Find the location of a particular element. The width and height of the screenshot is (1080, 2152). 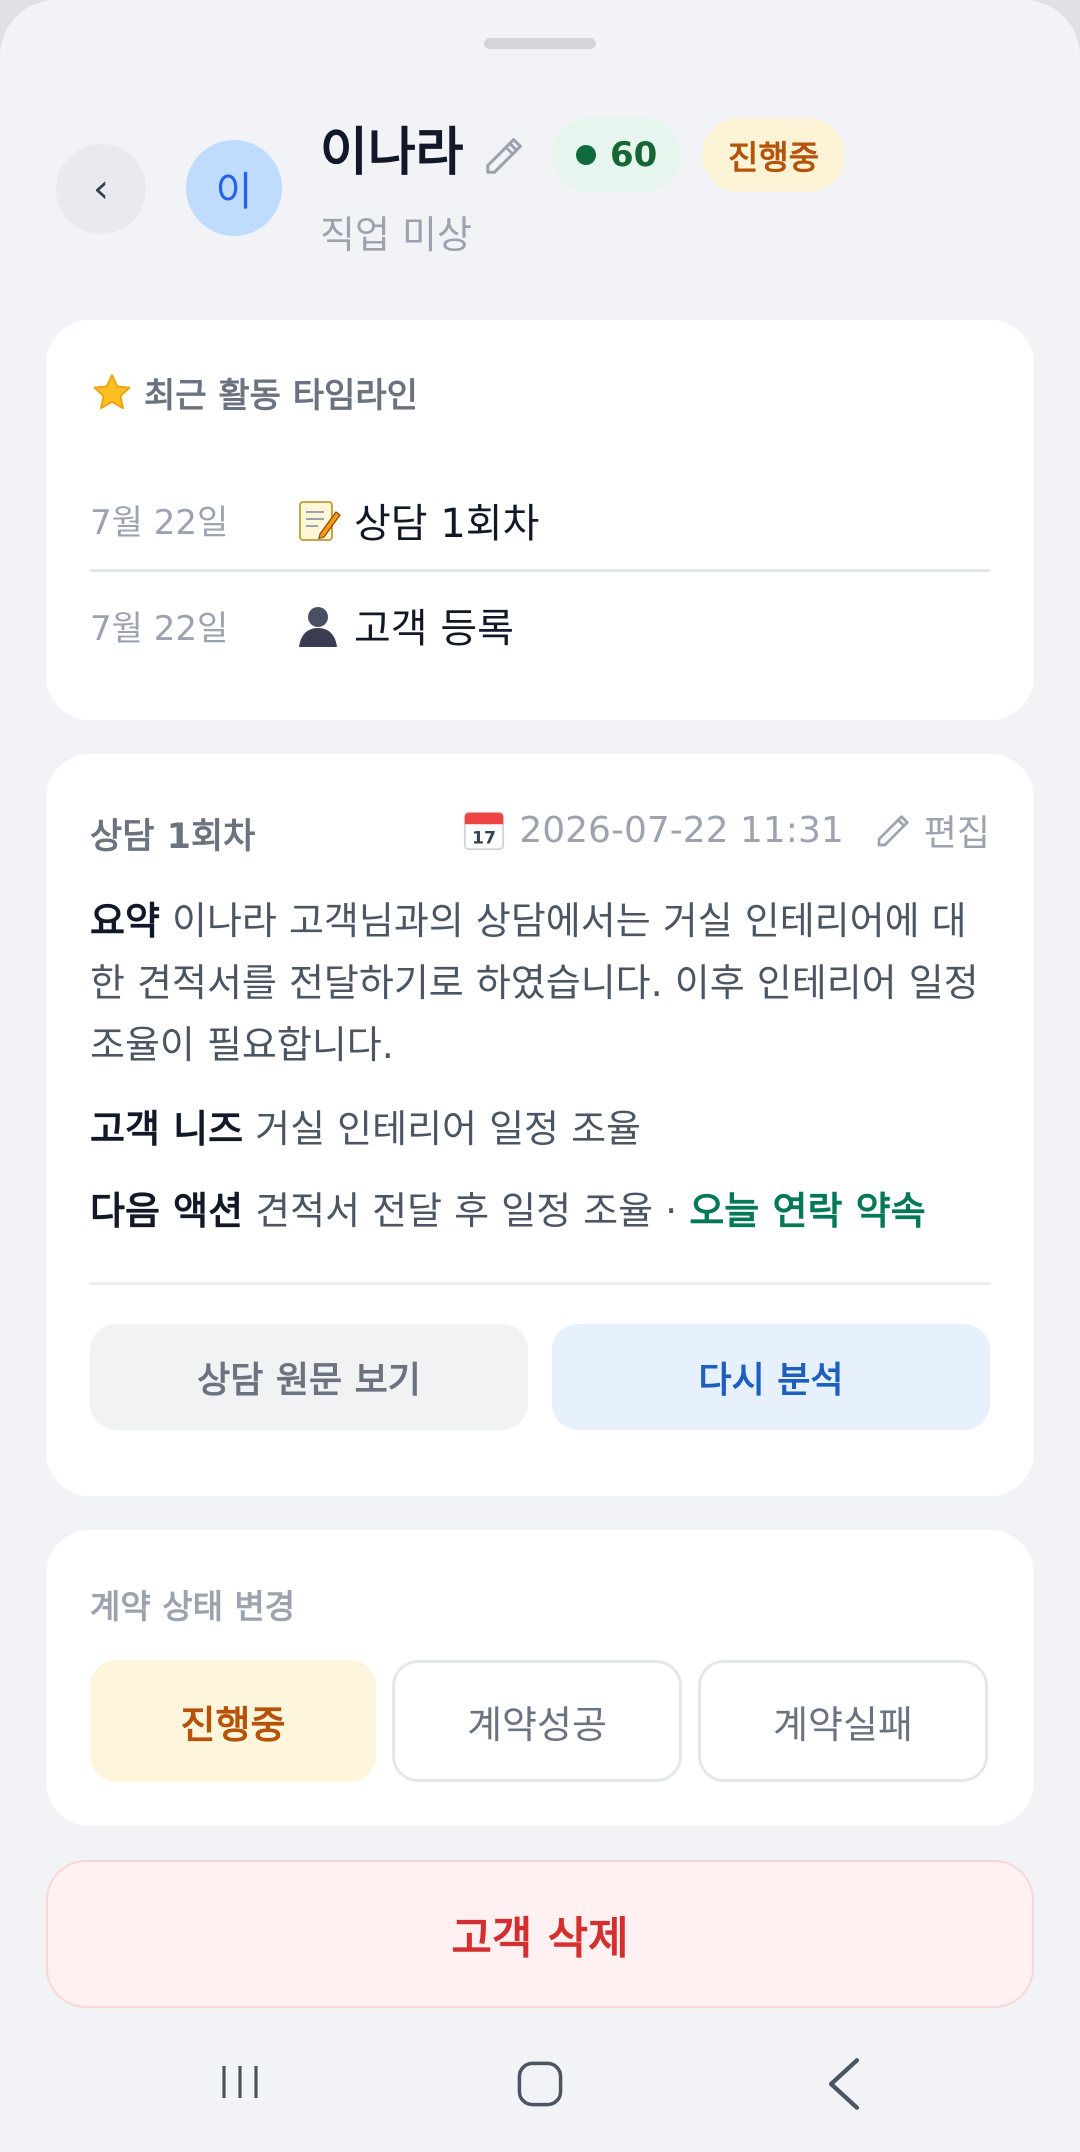

timeline-text: 상담 1회차 is located at coordinates (447, 523).